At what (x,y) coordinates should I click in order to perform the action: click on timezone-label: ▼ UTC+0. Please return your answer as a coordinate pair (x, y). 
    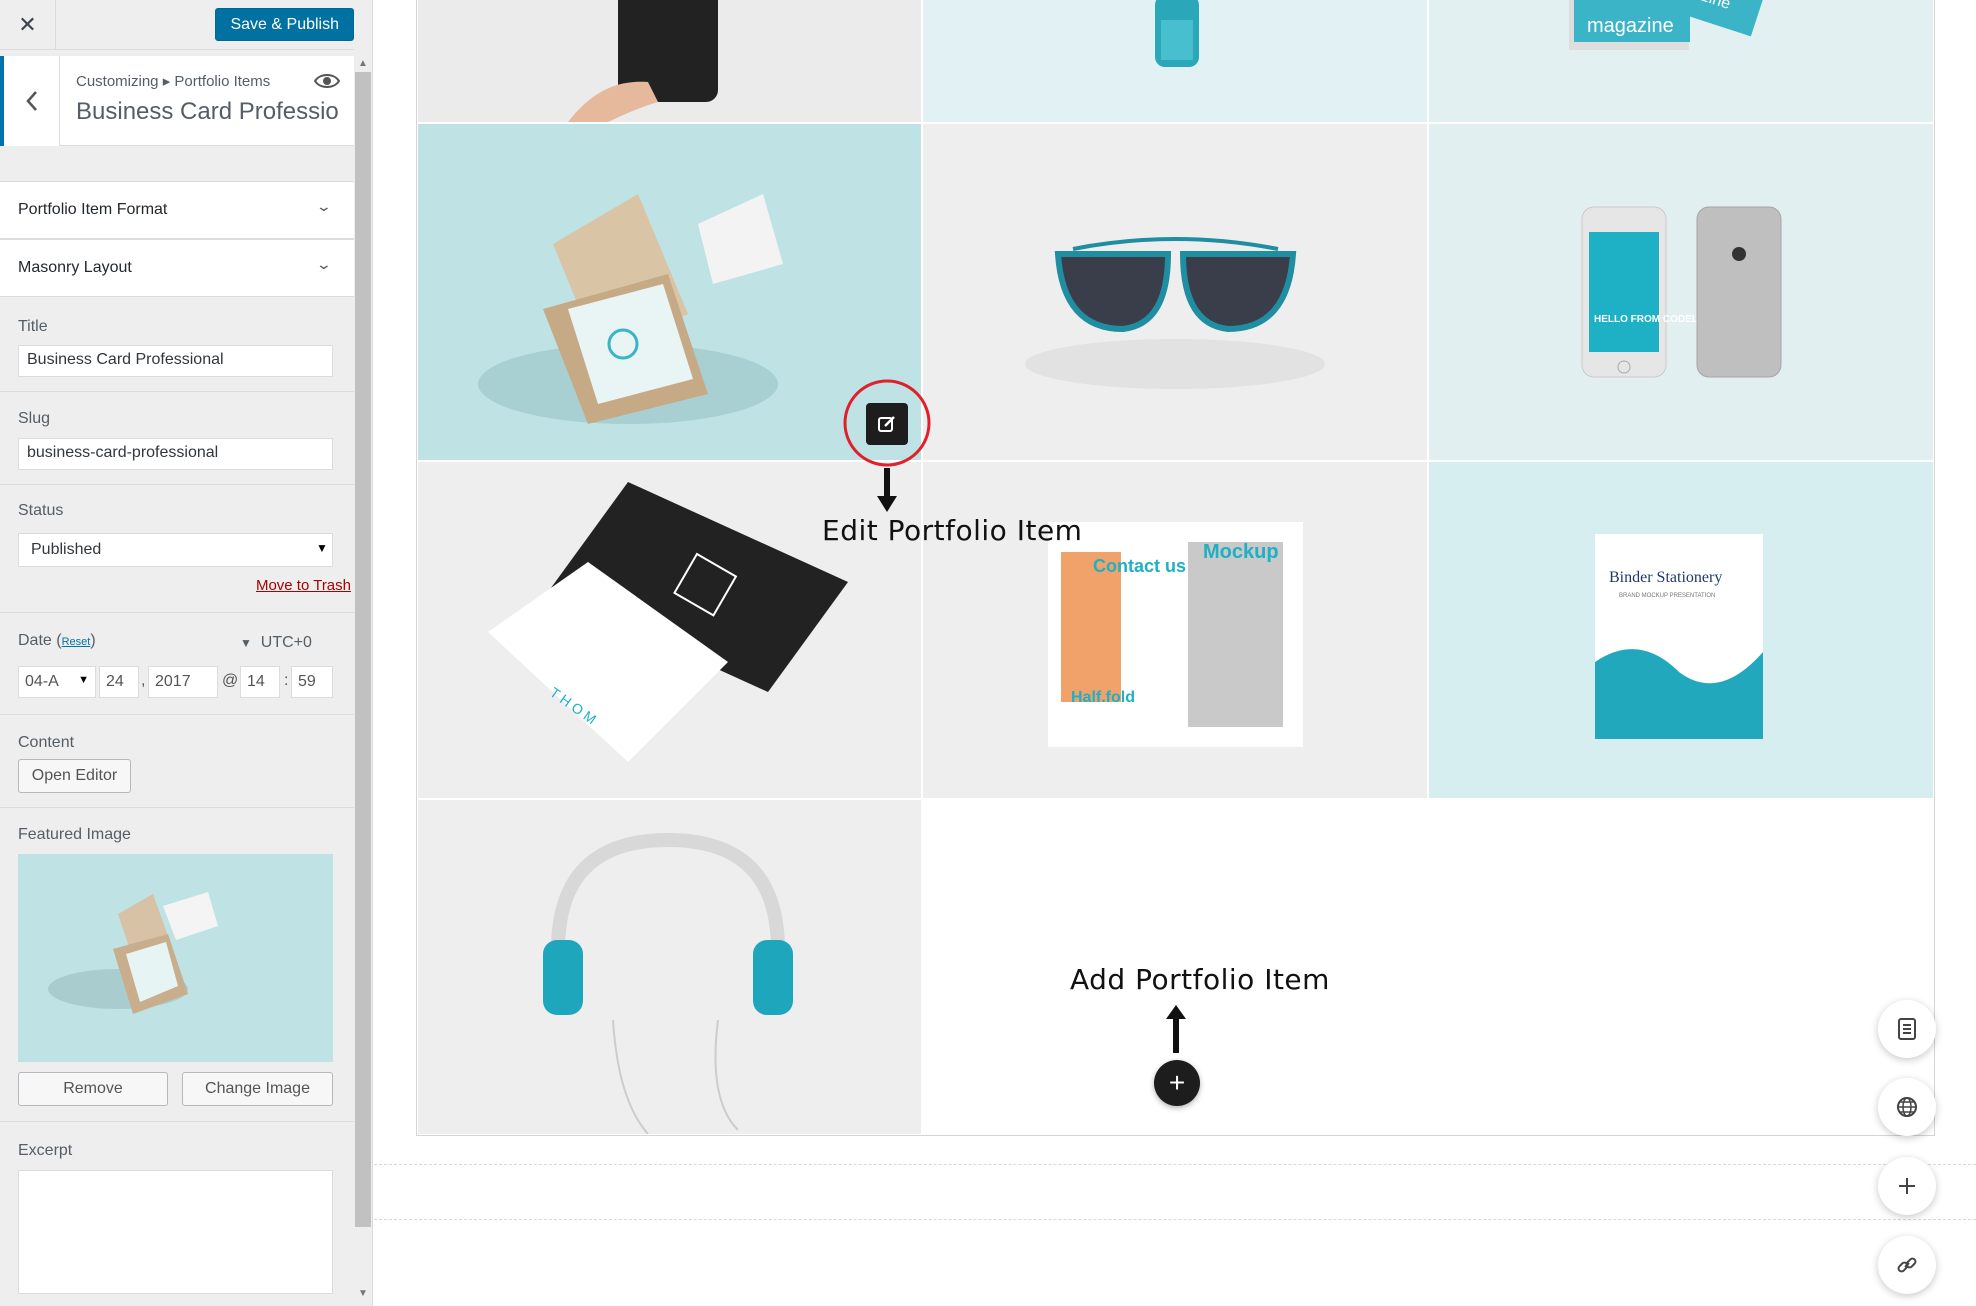
    Looking at the image, I should click on (276, 642).